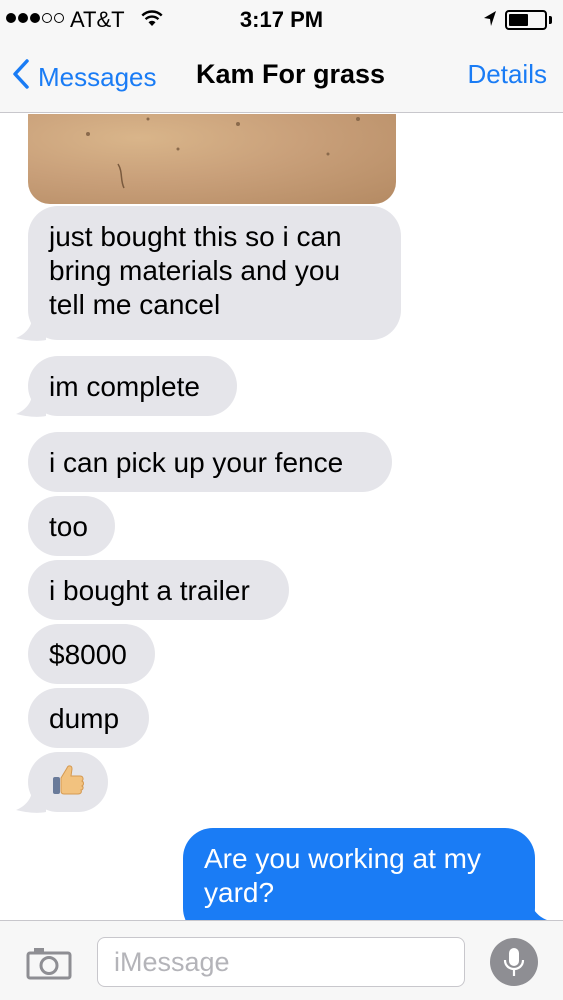  I want to click on battery-icon, so click(526, 20).